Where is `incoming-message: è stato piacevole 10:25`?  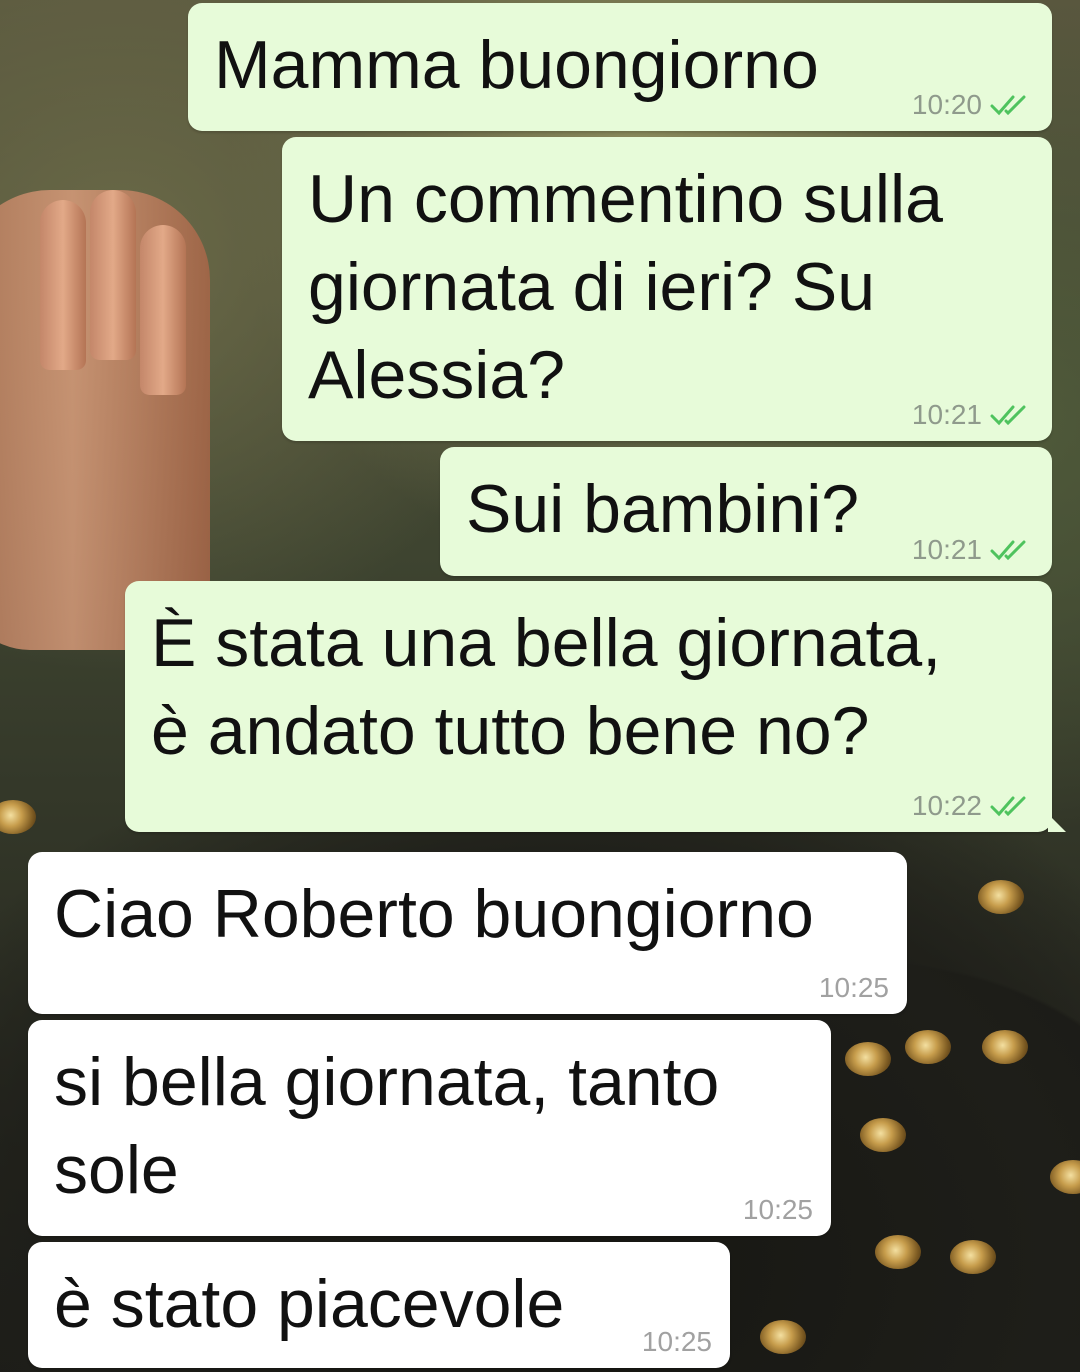 incoming-message: è stato piacevole 10:25 is located at coordinates (379, 1305).